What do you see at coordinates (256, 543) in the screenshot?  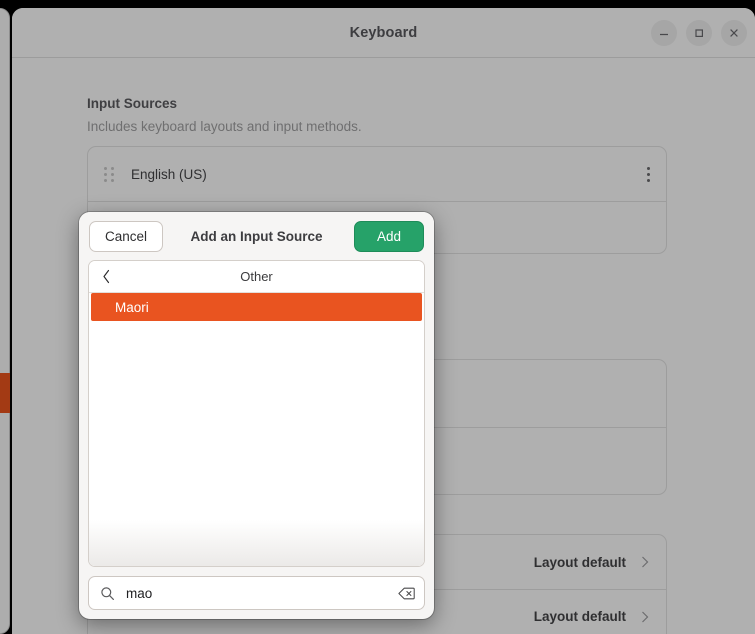 I see `list-bottom-fade` at bounding box center [256, 543].